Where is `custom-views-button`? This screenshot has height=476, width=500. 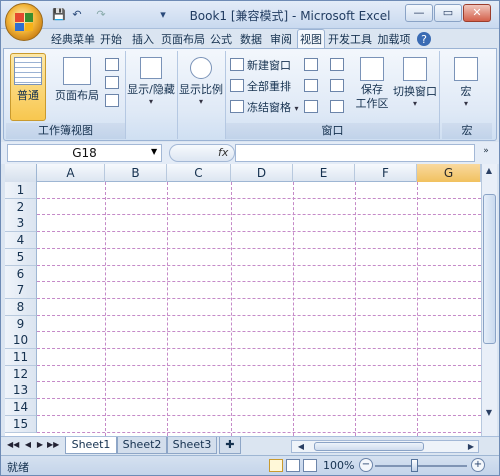 custom-views-button is located at coordinates (113, 84).